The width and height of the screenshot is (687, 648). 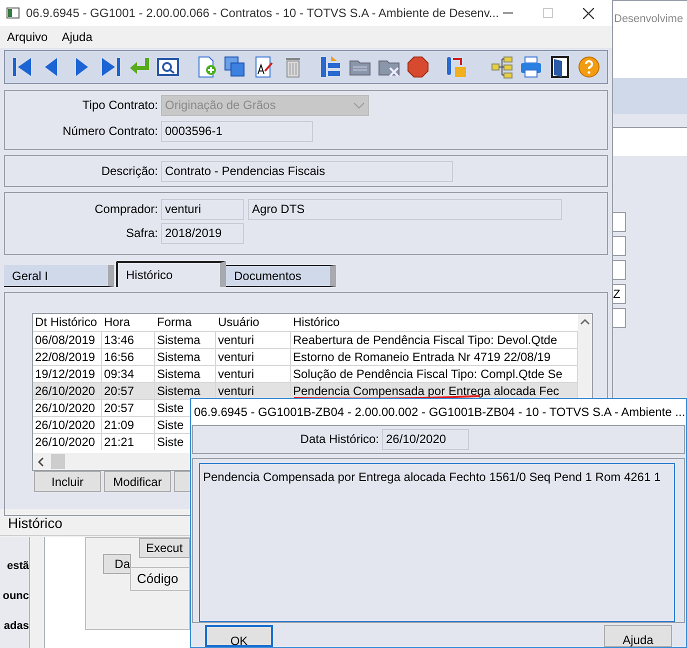 I want to click on field-label: Comprador:, so click(x=126, y=209).